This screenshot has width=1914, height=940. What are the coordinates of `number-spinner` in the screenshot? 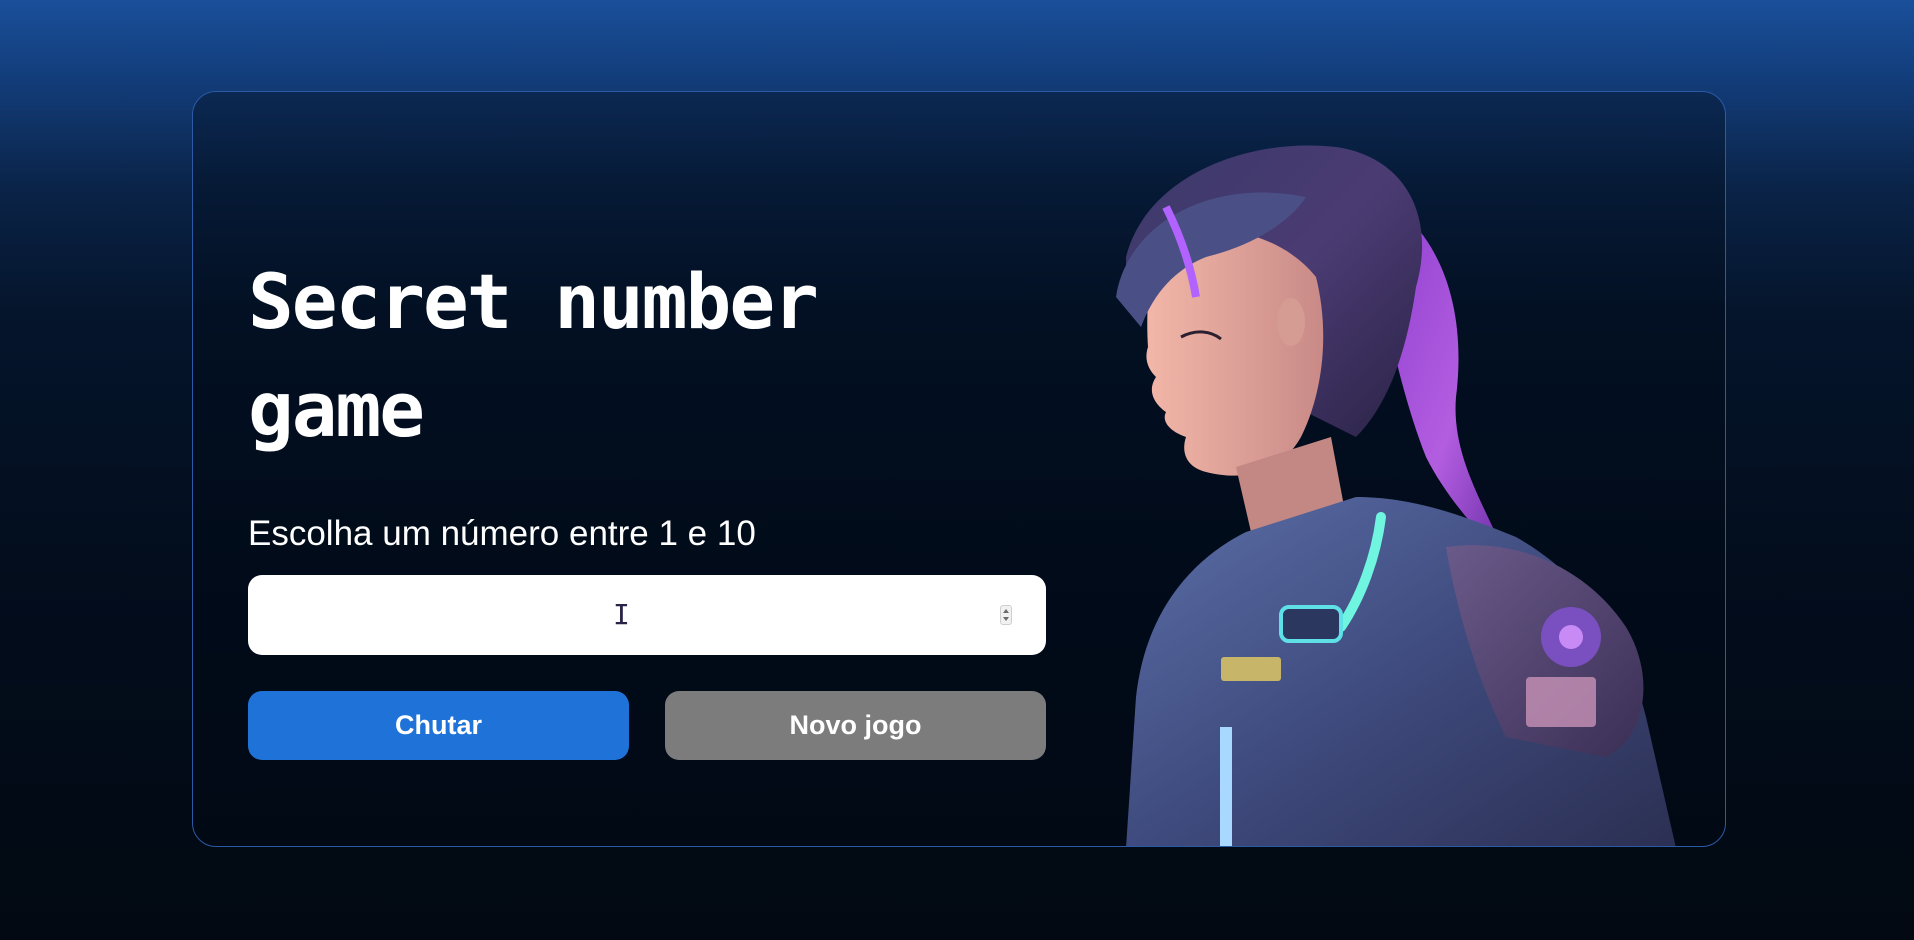 It's located at (1006, 615).